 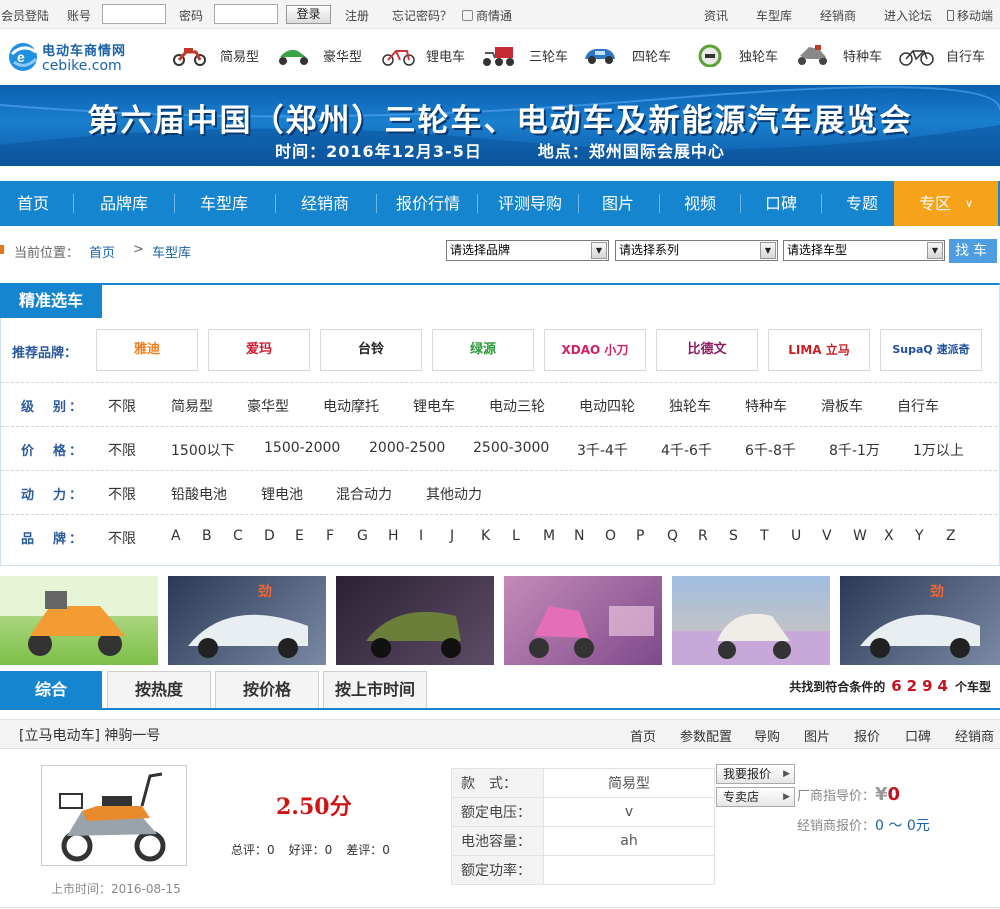 I want to click on nav-home: 首页, so click(x=33, y=203).